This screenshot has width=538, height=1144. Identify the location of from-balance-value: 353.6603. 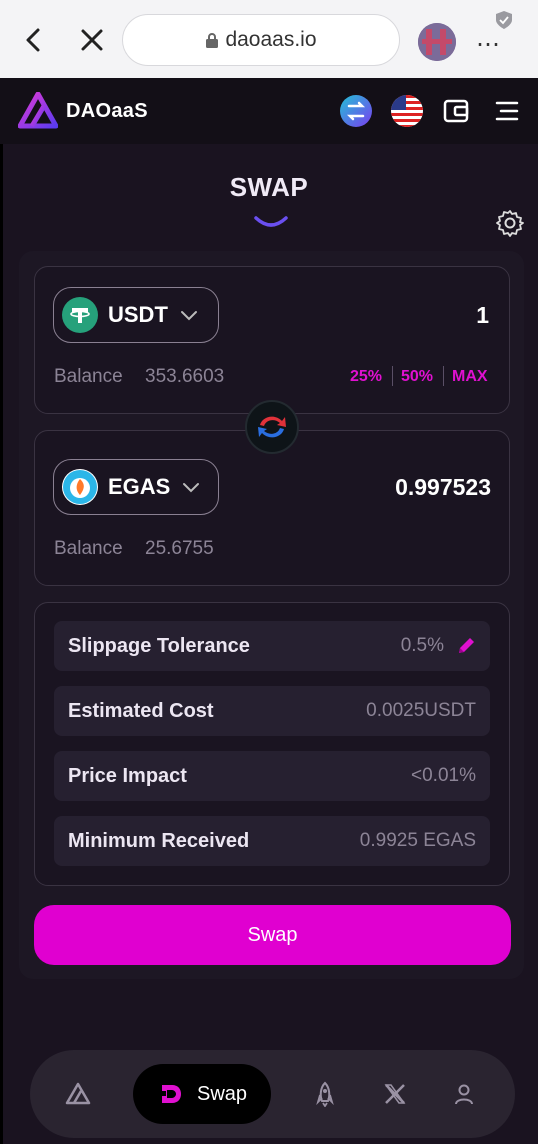
(185, 376).